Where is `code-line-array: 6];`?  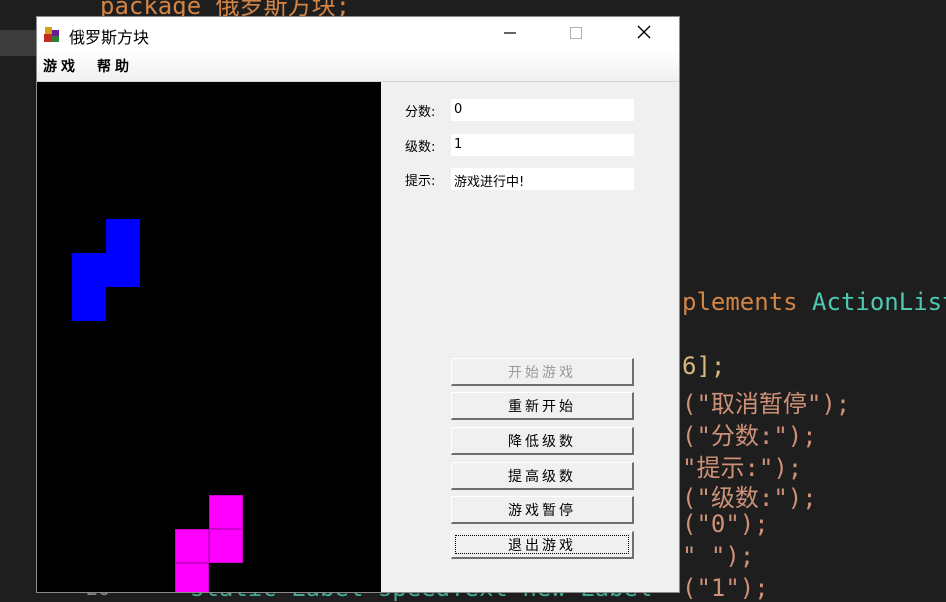
code-line-array: 6]; is located at coordinates (703, 366).